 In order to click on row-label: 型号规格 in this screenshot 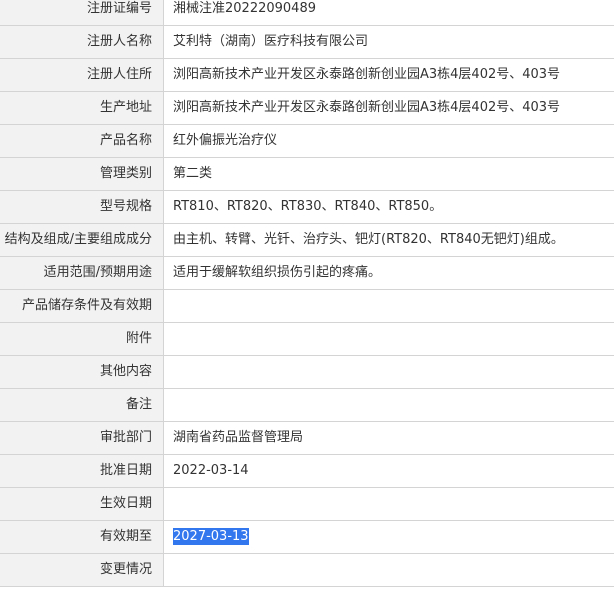, I will do `click(82, 207)`.